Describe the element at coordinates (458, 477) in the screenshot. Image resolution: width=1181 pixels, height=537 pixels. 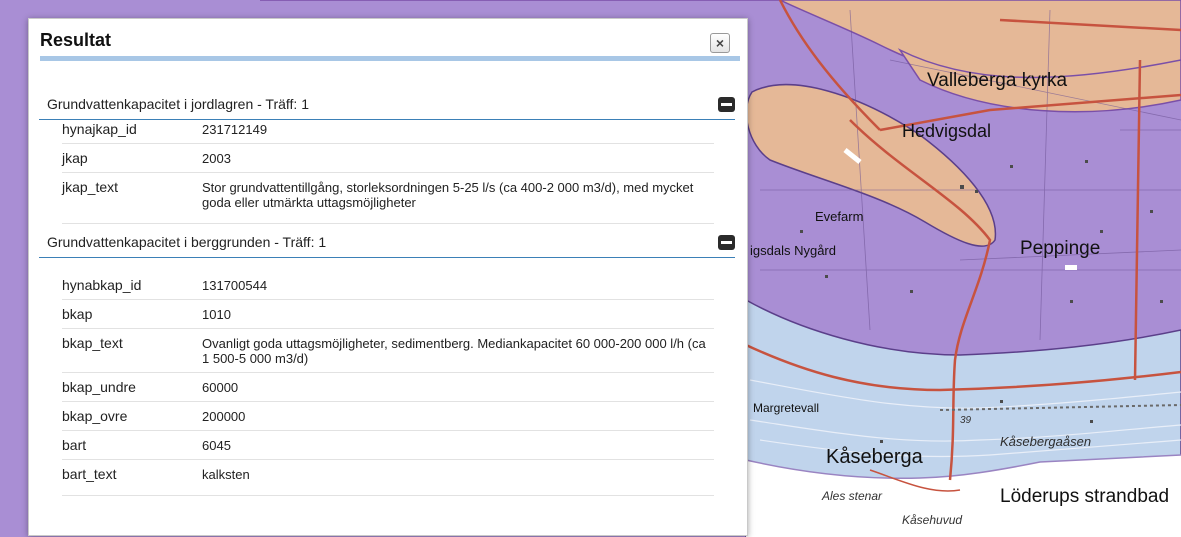
I see `attribute-value: kalksten` at that location.